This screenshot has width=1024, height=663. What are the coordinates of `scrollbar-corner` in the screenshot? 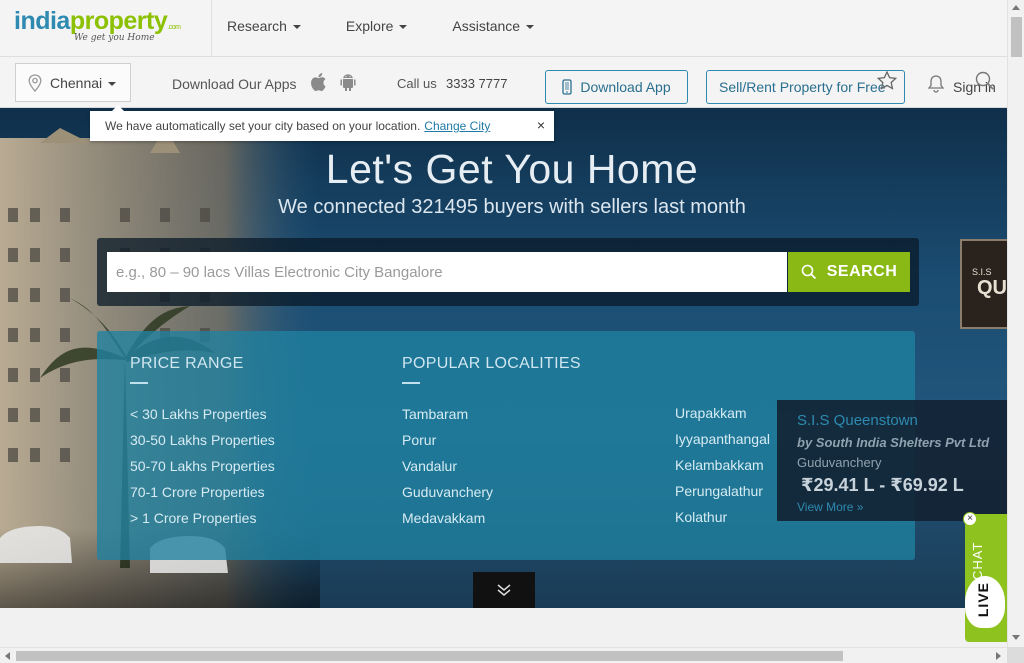 It's located at (1015, 655).